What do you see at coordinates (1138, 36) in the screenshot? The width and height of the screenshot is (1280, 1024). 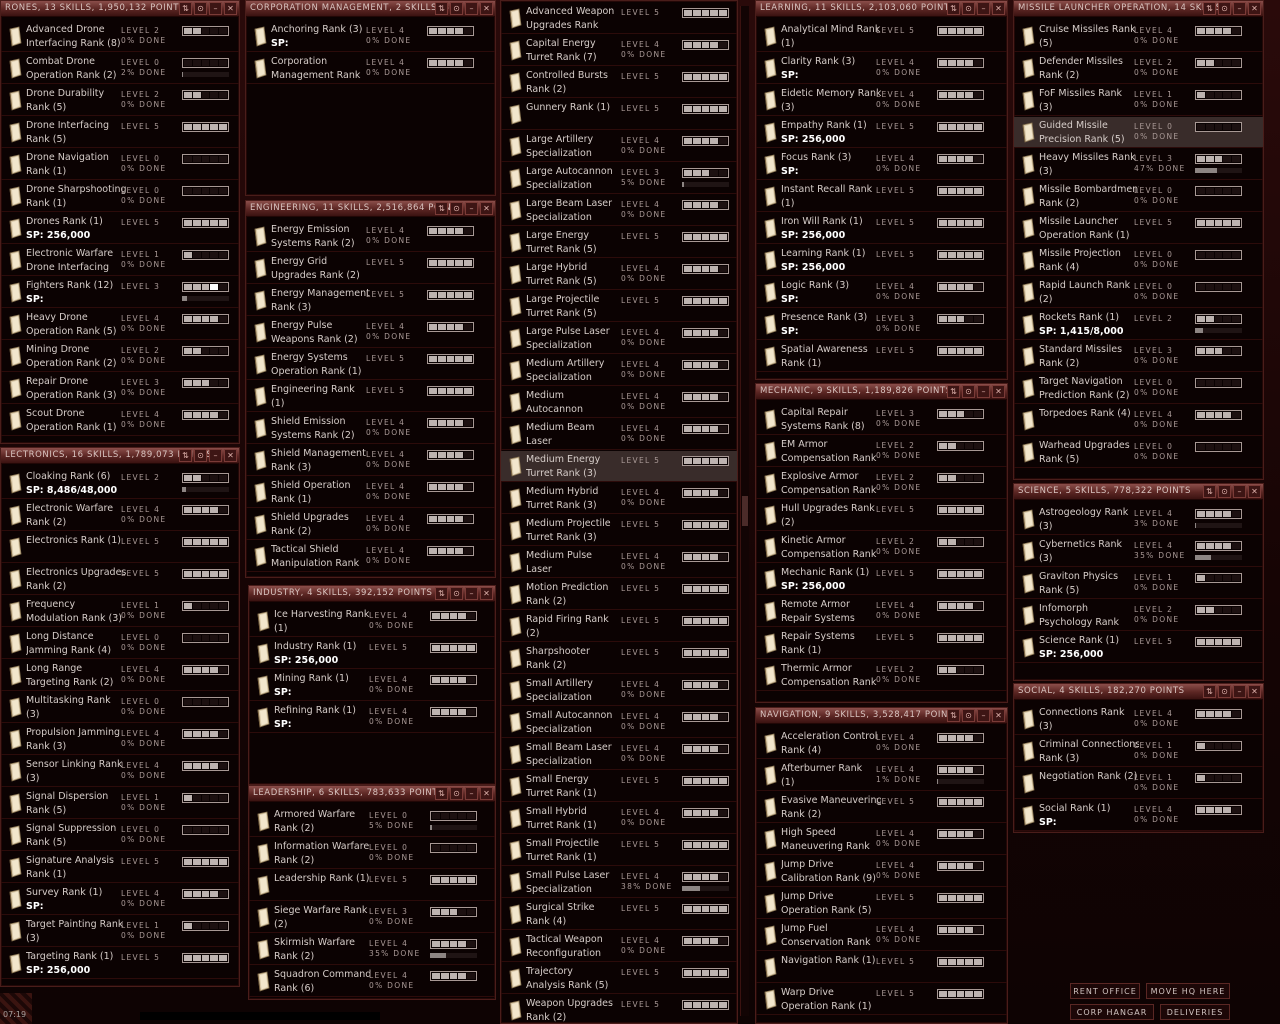 I see `skill-row-cruise-missiles-rank-5: Cruise Missiles Rank (5) LEVEL 4 0% DONE` at bounding box center [1138, 36].